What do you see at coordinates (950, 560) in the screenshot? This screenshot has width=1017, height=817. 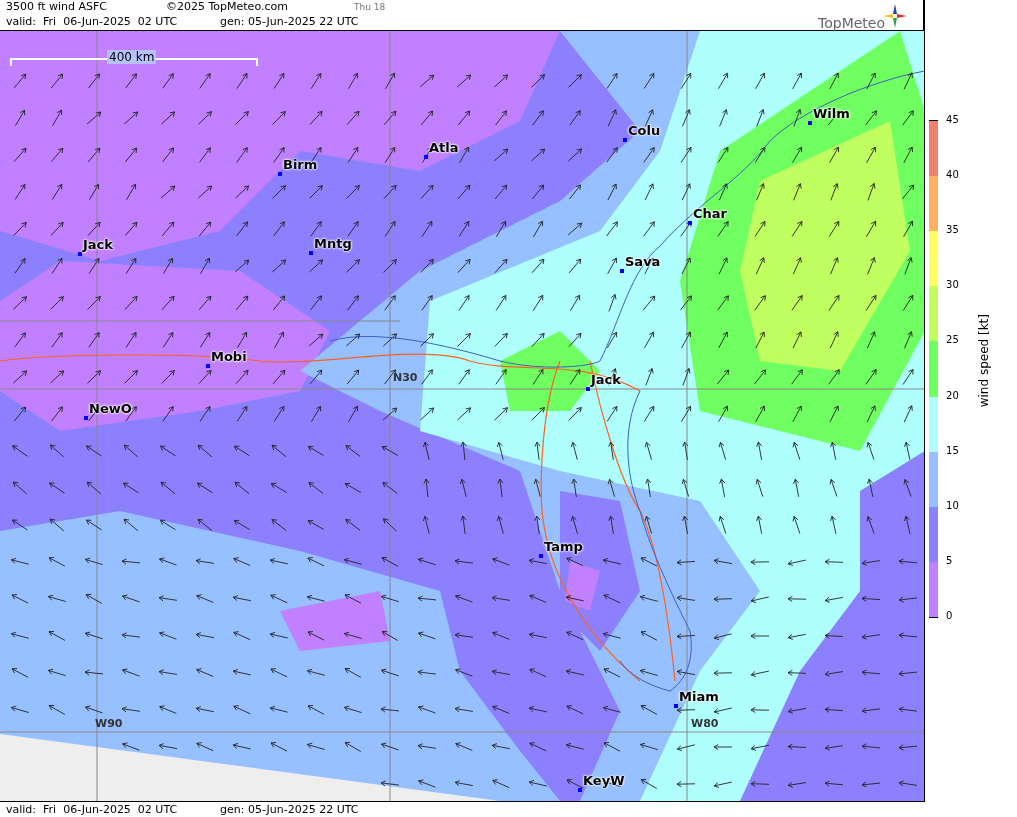 I see `legend-tick-label: 5` at bounding box center [950, 560].